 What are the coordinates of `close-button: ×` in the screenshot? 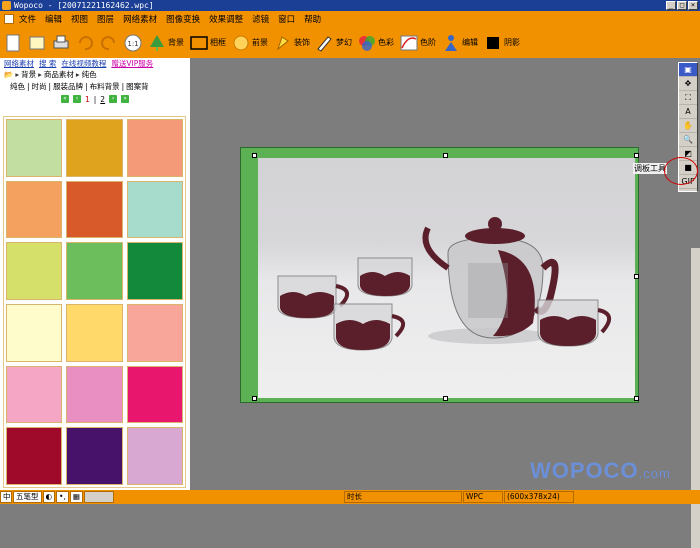 It's located at (693, 5).